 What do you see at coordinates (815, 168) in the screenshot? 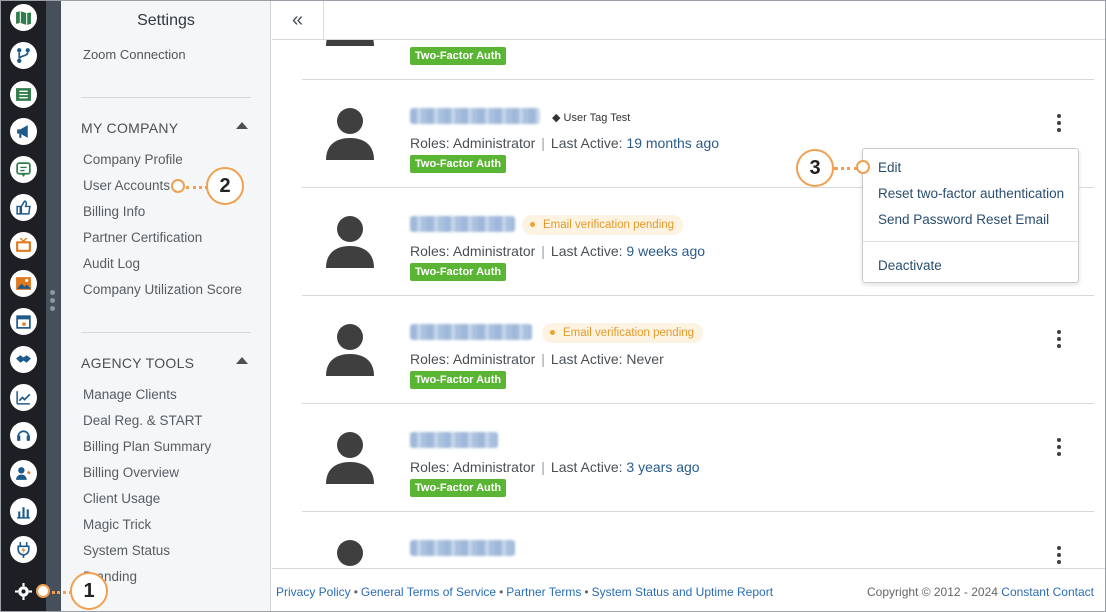
I see `callout-3: 3` at bounding box center [815, 168].